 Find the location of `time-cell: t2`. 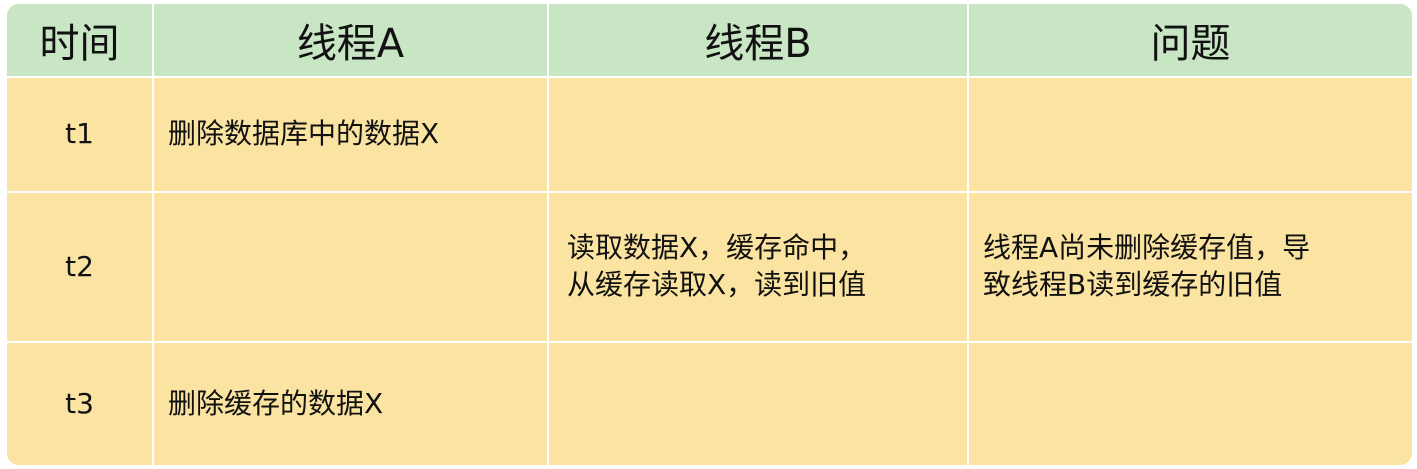

time-cell: t2 is located at coordinates (80, 267).